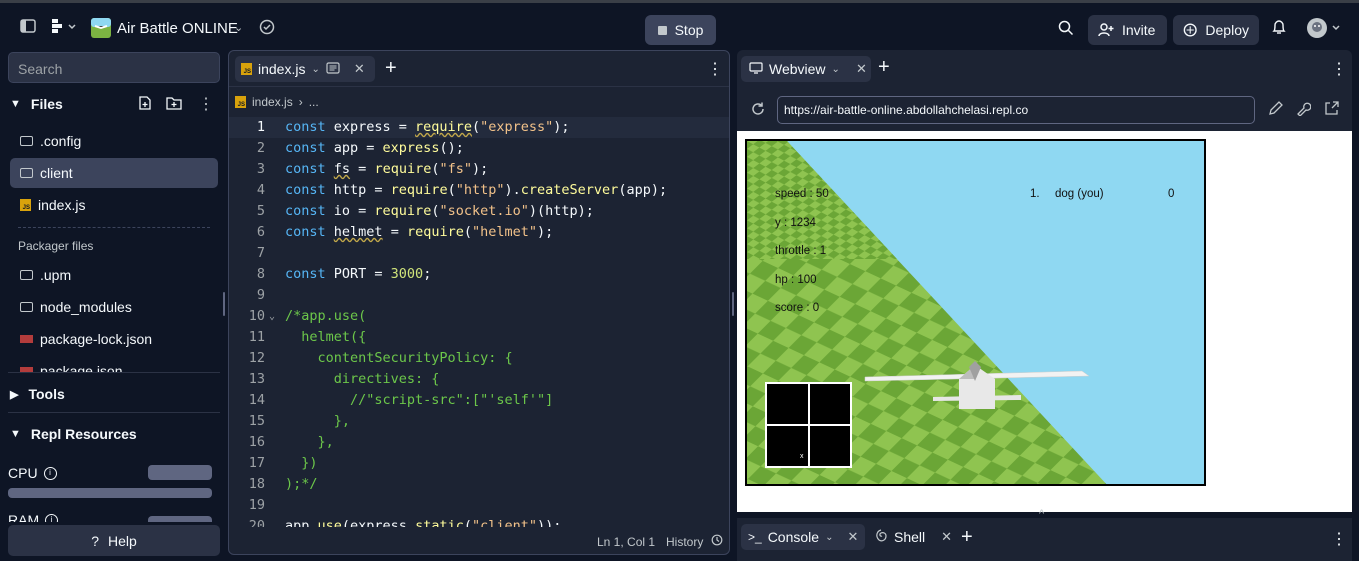 This screenshot has height=561, width=1359. I want to click on new-folder-icon, so click(174, 105).